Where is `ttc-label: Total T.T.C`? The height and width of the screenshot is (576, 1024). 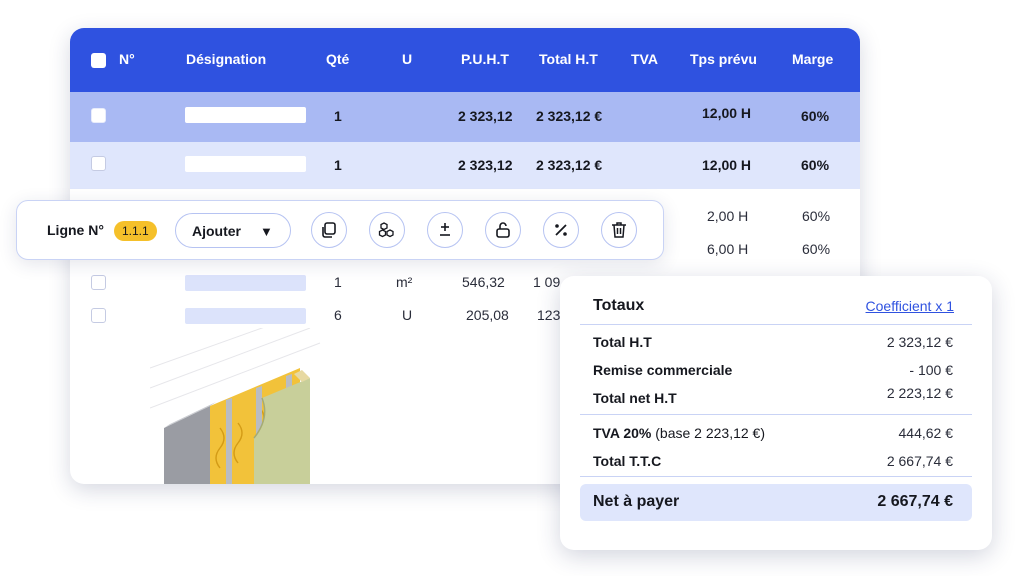 ttc-label: Total T.T.C is located at coordinates (627, 461).